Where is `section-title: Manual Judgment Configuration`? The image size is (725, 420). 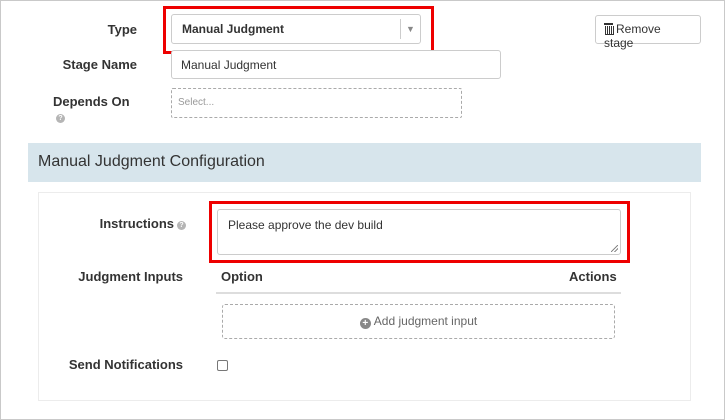 section-title: Manual Judgment Configuration is located at coordinates (151, 161).